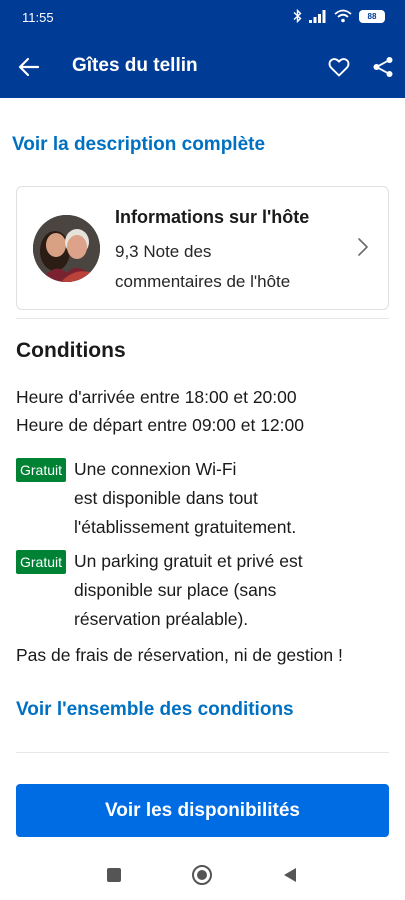 The width and height of the screenshot is (405, 900). I want to click on host-avatar, so click(66, 248).